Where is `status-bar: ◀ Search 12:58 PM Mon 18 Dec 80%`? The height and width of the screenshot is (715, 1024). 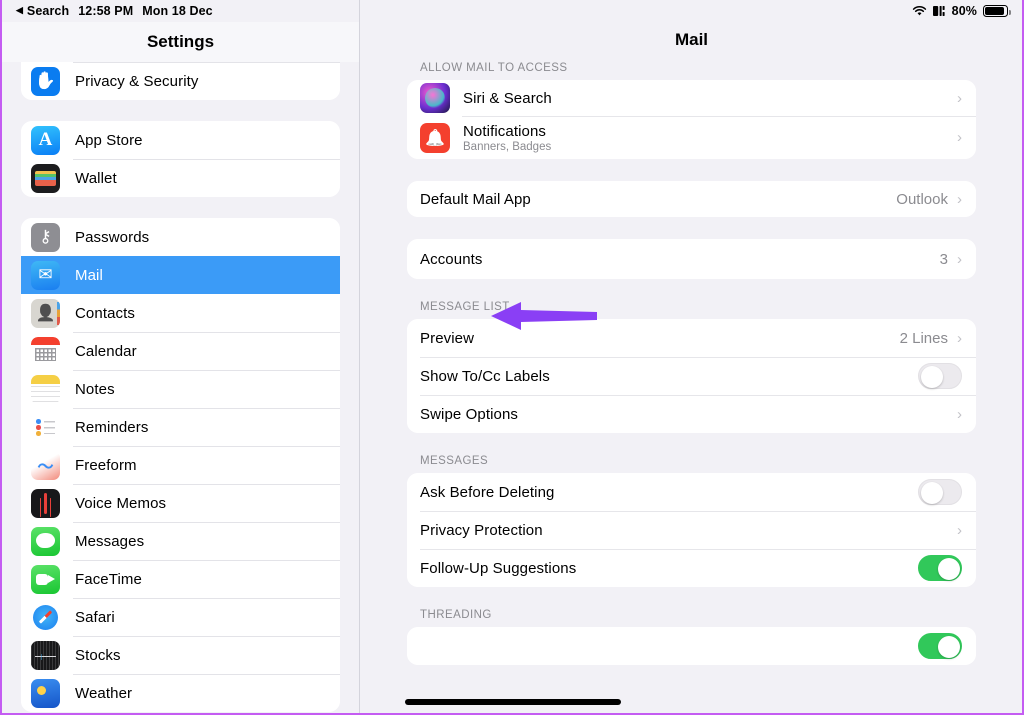
status-bar: ◀ Search 12:58 PM Mon 18 Dec 80% is located at coordinates (512, 11).